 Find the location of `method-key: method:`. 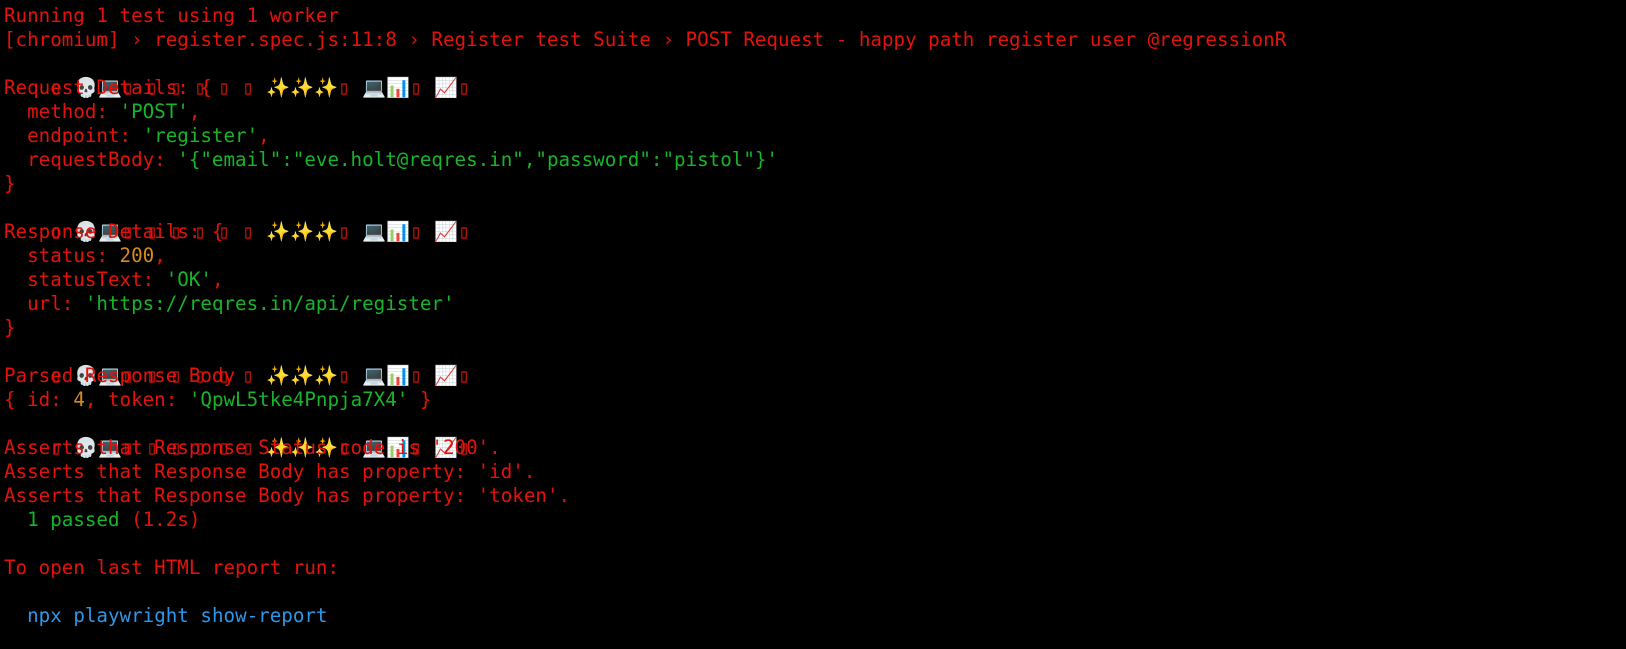

method-key: method: is located at coordinates (62, 111).